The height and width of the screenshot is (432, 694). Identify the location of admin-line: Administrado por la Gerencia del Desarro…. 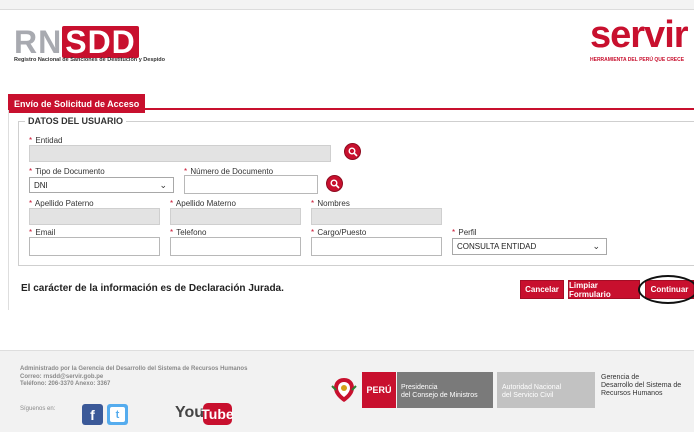
(134, 369).